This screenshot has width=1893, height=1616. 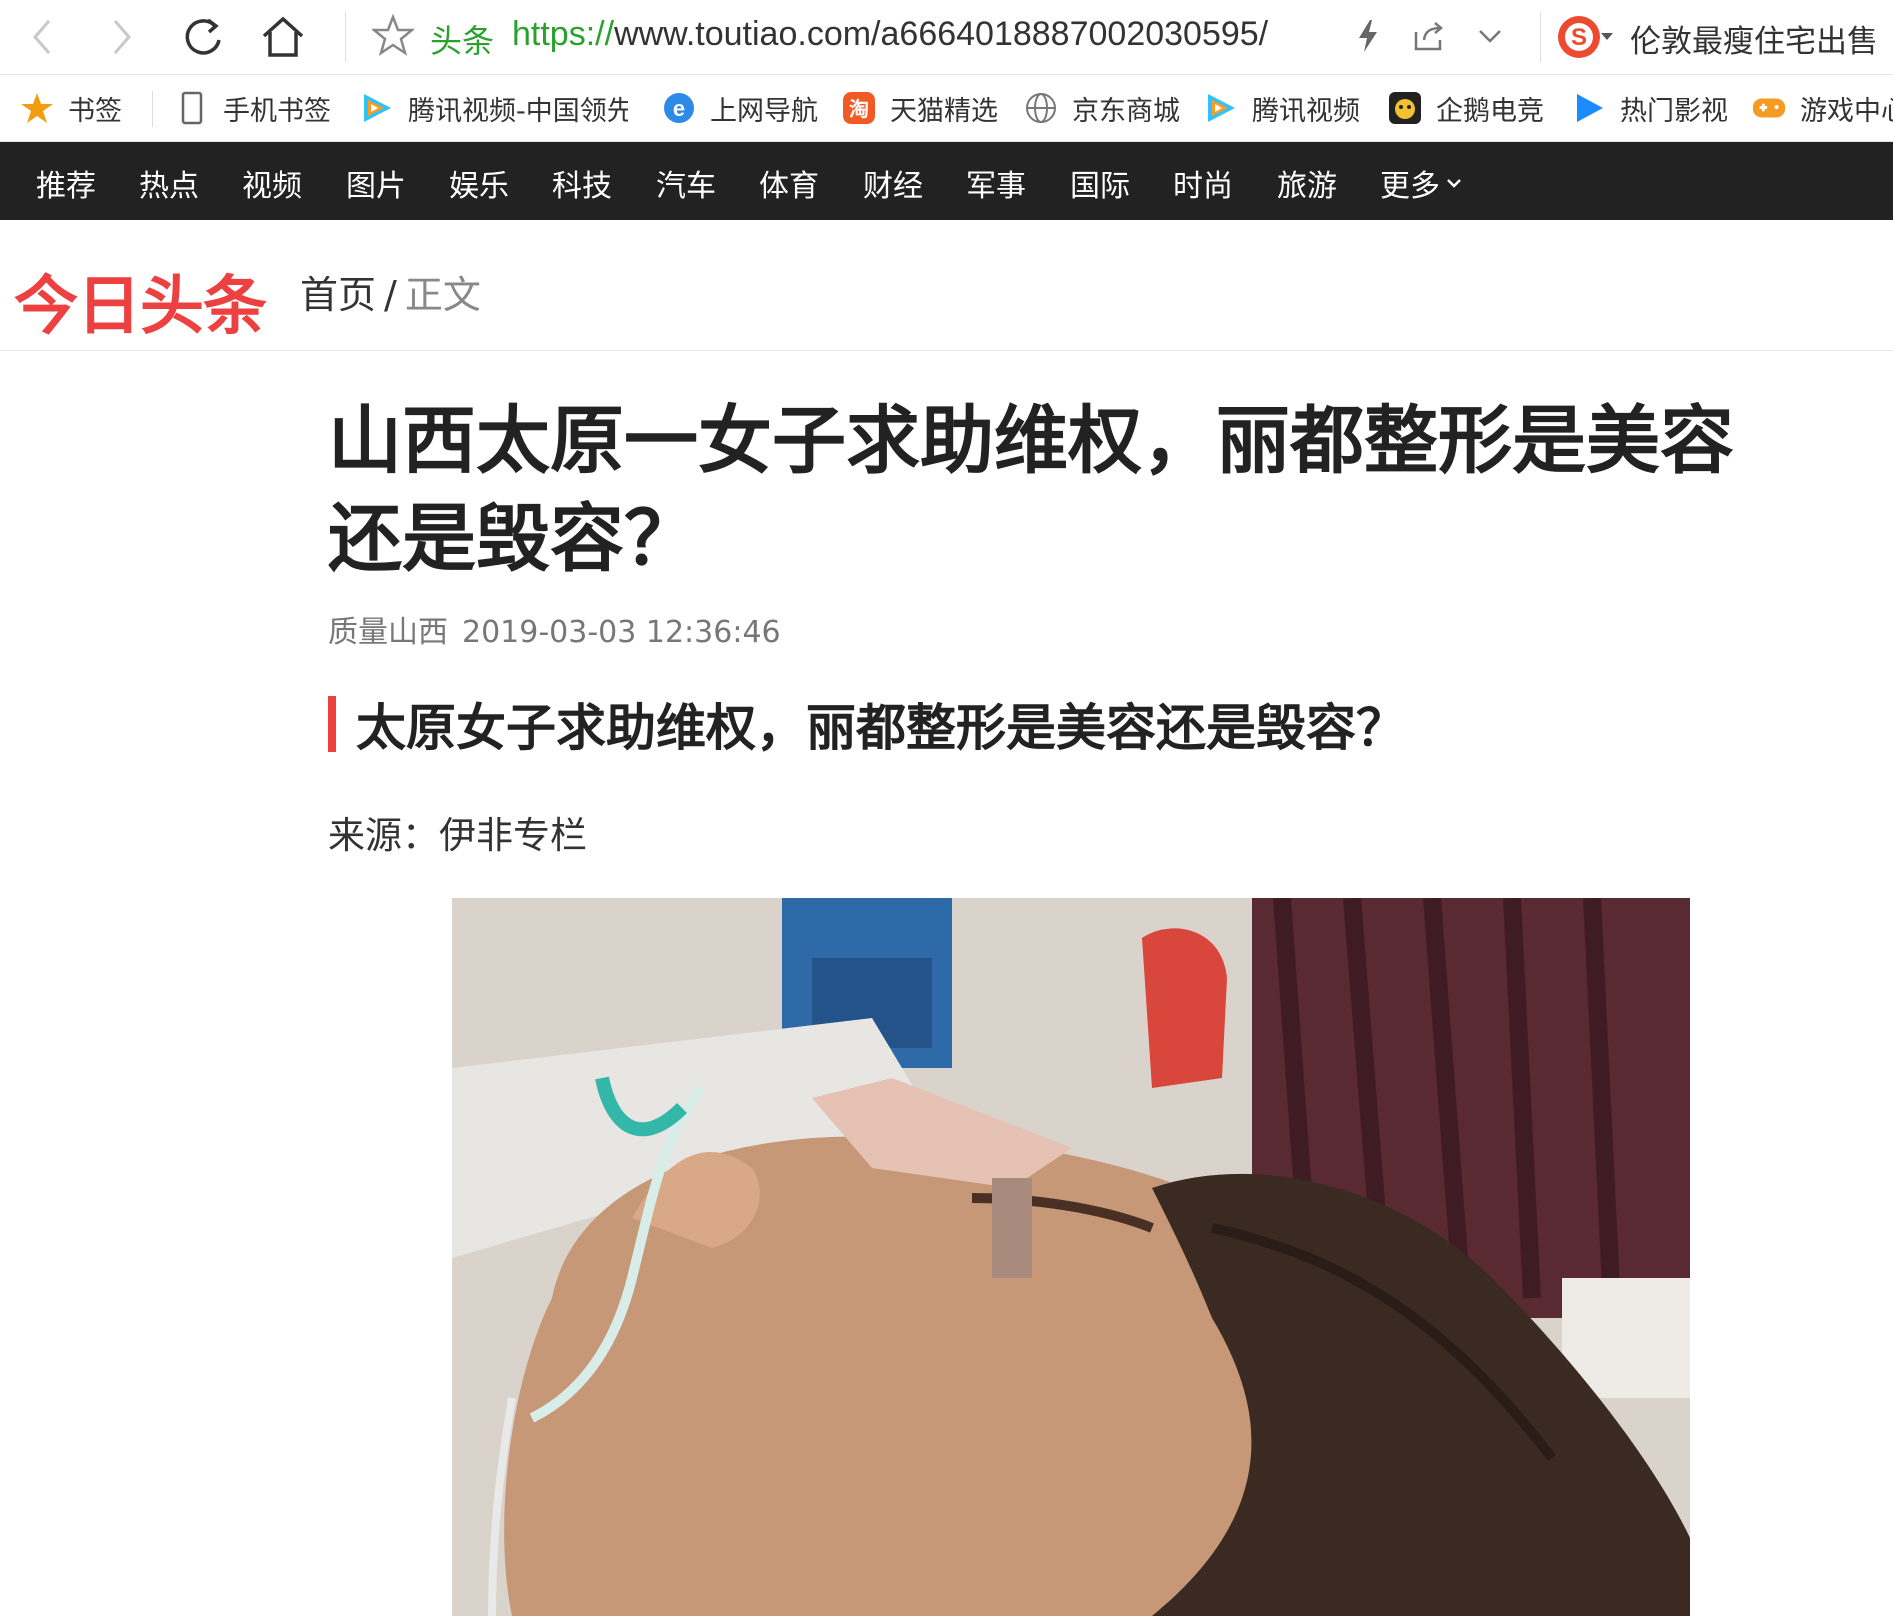 I want to click on breadcrumb-home: 首页, so click(x=338, y=295).